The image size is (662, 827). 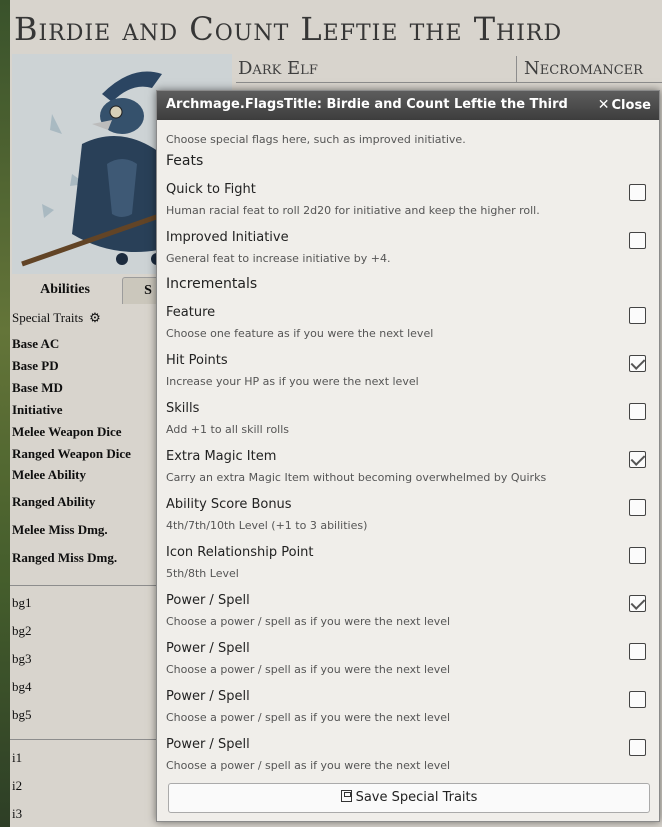 What do you see at coordinates (202, 573) in the screenshot?
I see `flag-hint: 5th/8th Level` at bounding box center [202, 573].